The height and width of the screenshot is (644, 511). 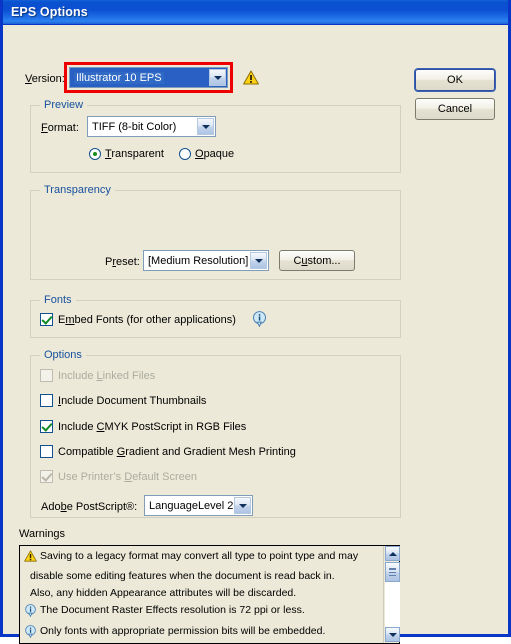 What do you see at coordinates (58, 300) in the screenshot?
I see `fonts-group-title: Fonts` at bounding box center [58, 300].